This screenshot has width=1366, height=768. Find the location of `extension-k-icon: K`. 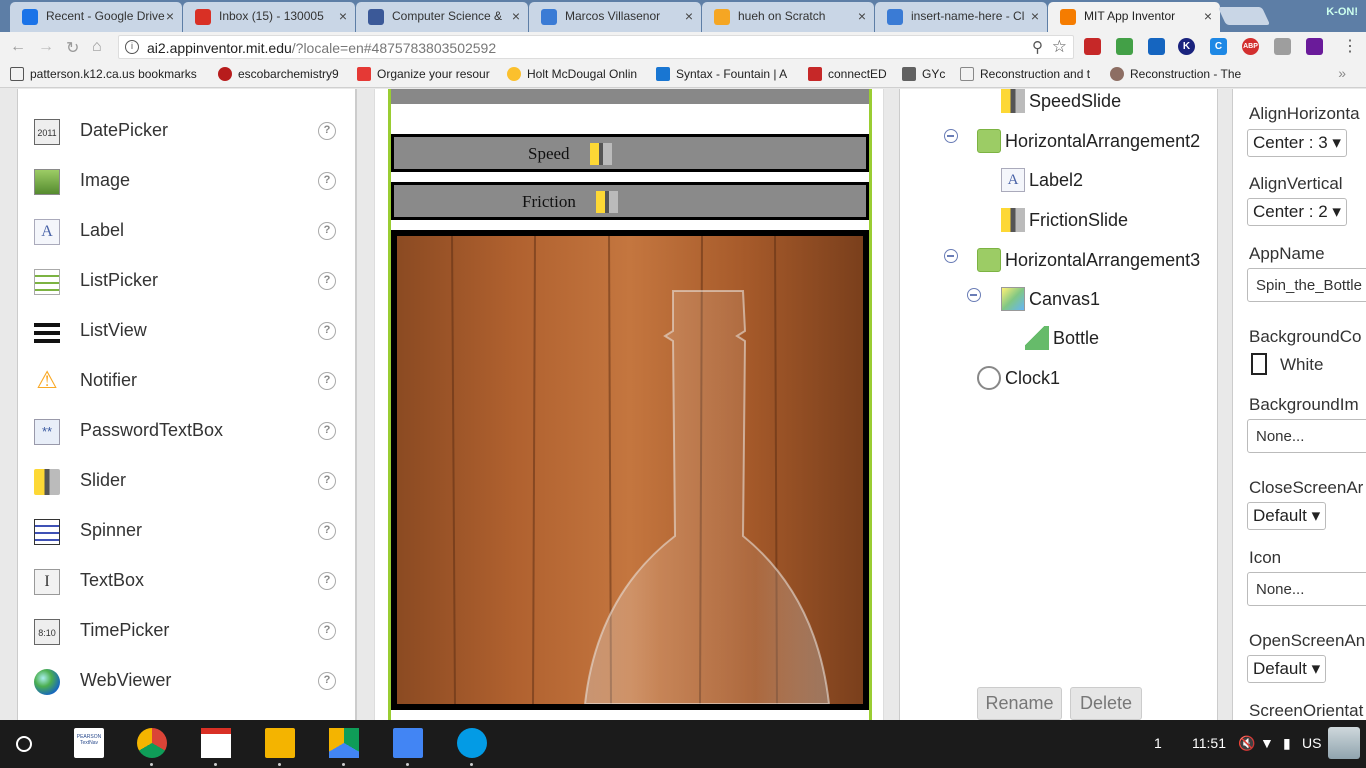

extension-k-icon: K is located at coordinates (1186, 46).